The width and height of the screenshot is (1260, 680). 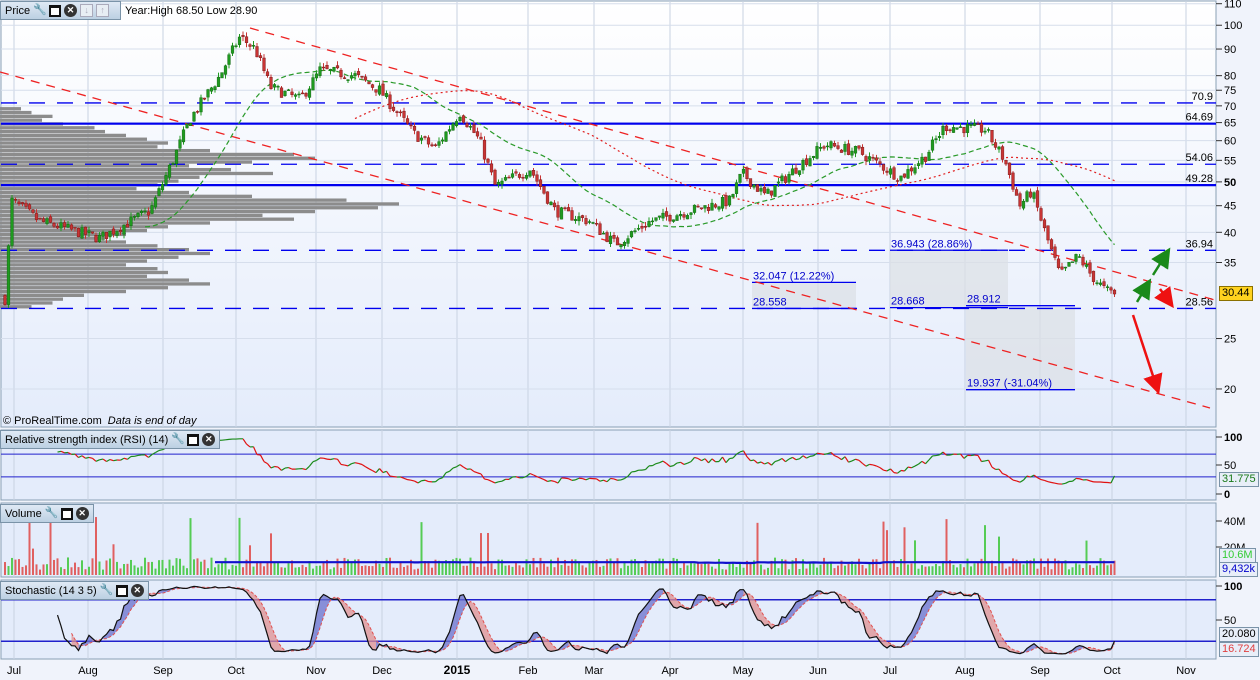 What do you see at coordinates (103, 10) in the screenshot?
I see `move-up-icon: ↑` at bounding box center [103, 10].